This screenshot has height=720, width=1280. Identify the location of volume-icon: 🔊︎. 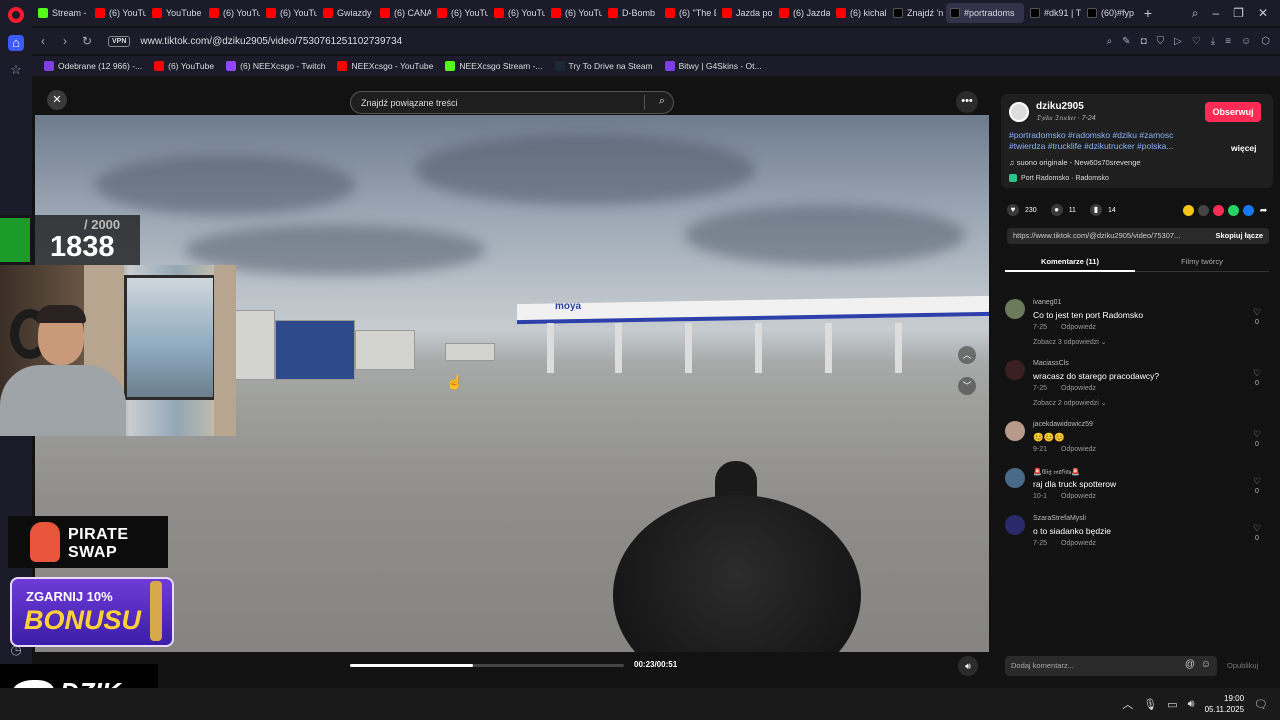
(968, 666).